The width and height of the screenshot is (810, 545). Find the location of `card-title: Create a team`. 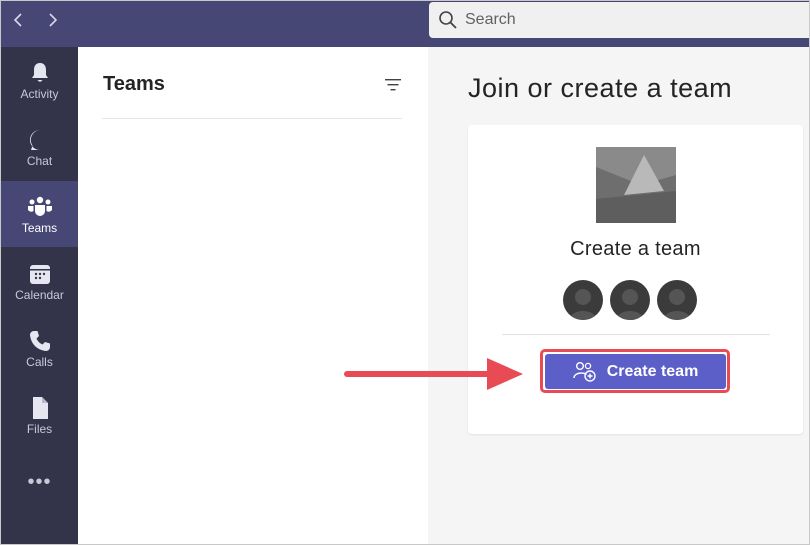

card-title: Create a team is located at coordinates (635, 249).